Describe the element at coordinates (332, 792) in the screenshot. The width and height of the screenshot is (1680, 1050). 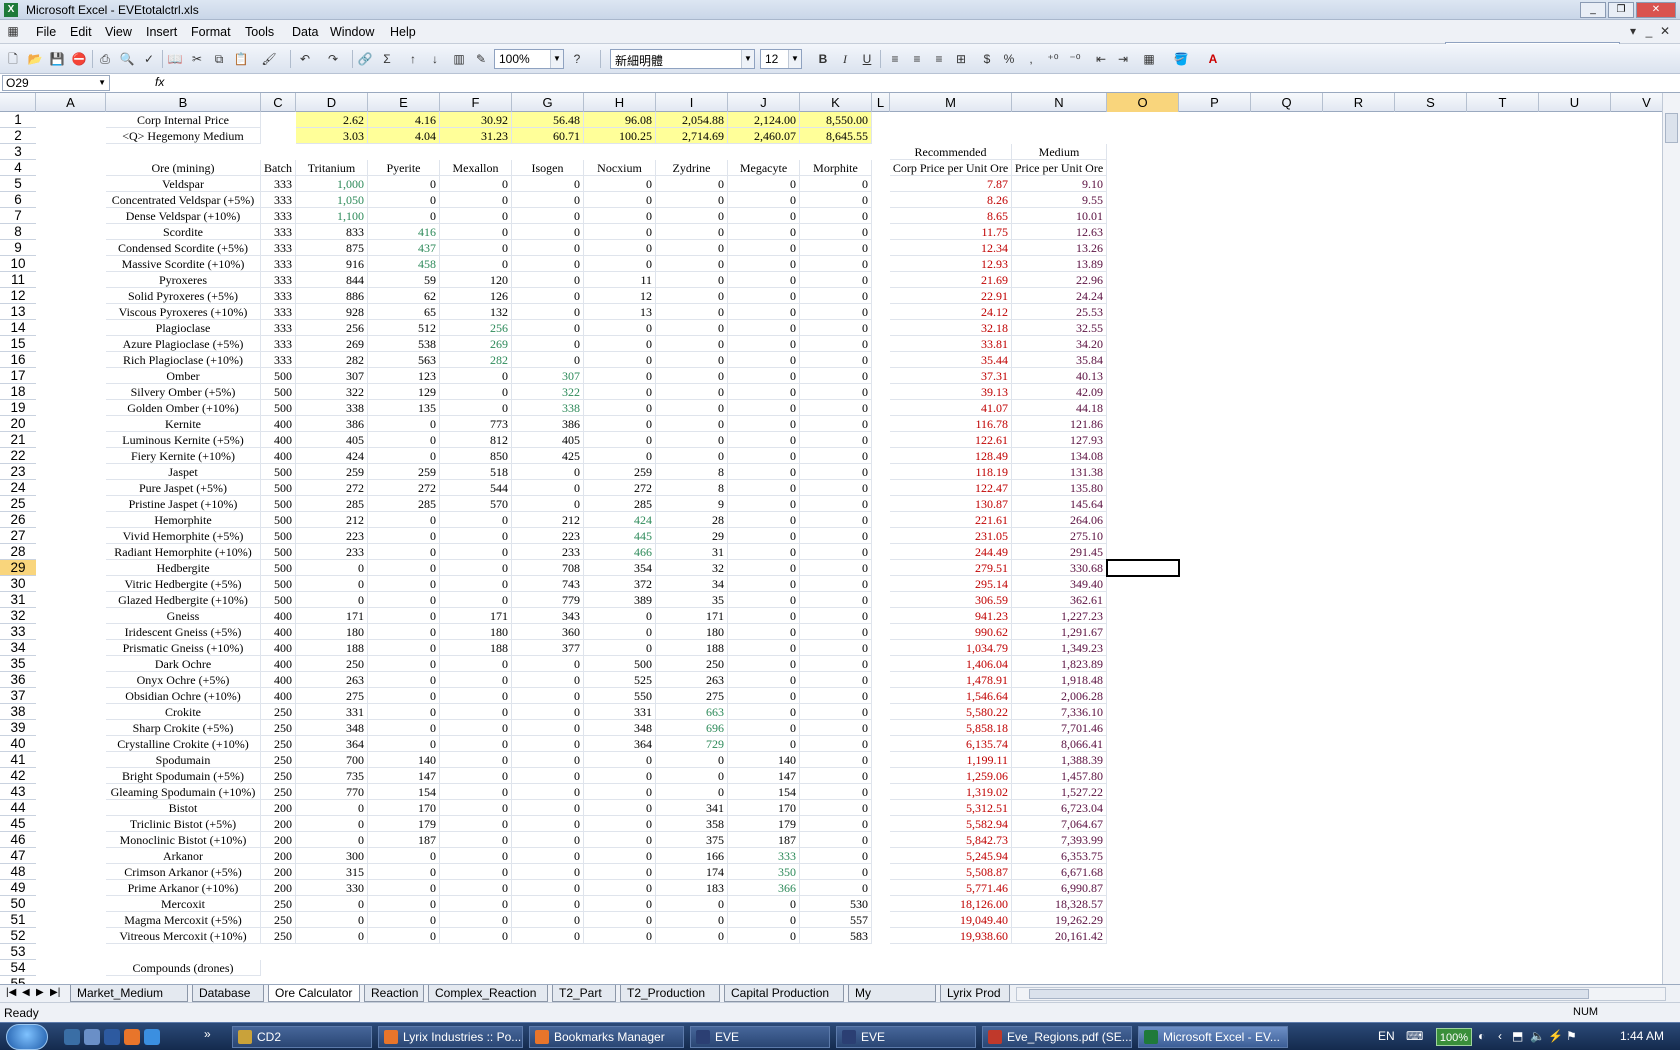
I see `mineral-cell: 770` at that location.